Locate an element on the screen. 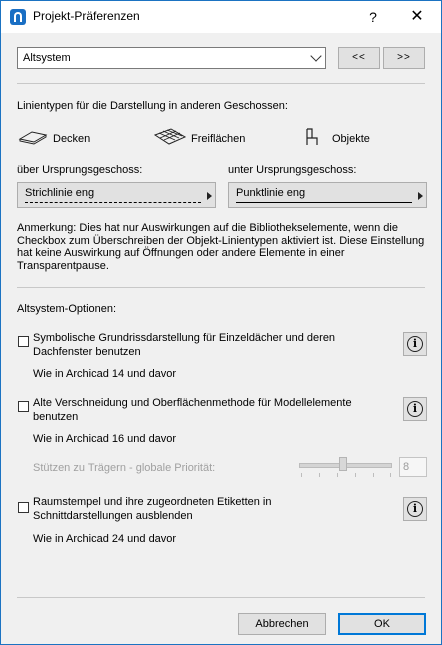 The height and width of the screenshot is (645, 442). priority-slider-thumb is located at coordinates (343, 464).